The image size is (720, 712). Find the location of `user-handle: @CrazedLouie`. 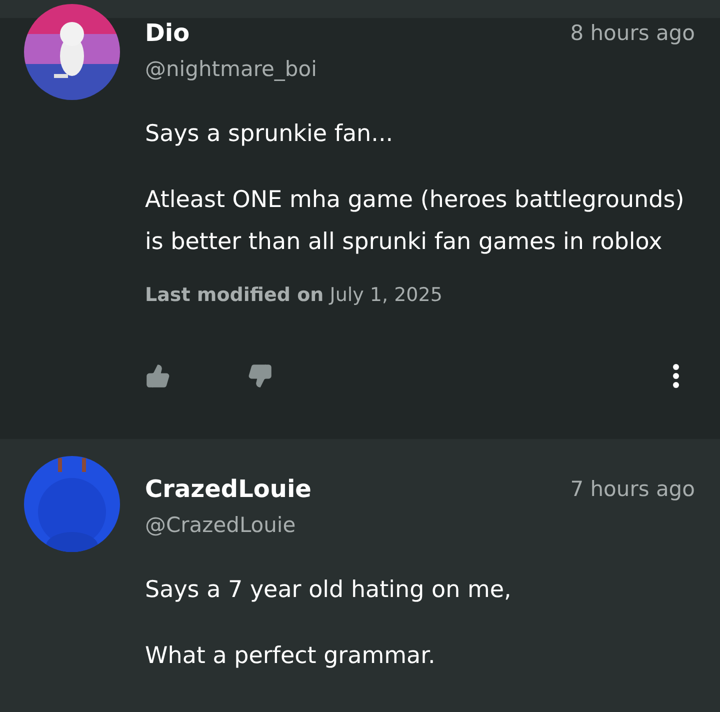

user-handle: @CrazedLouie is located at coordinates (221, 525).